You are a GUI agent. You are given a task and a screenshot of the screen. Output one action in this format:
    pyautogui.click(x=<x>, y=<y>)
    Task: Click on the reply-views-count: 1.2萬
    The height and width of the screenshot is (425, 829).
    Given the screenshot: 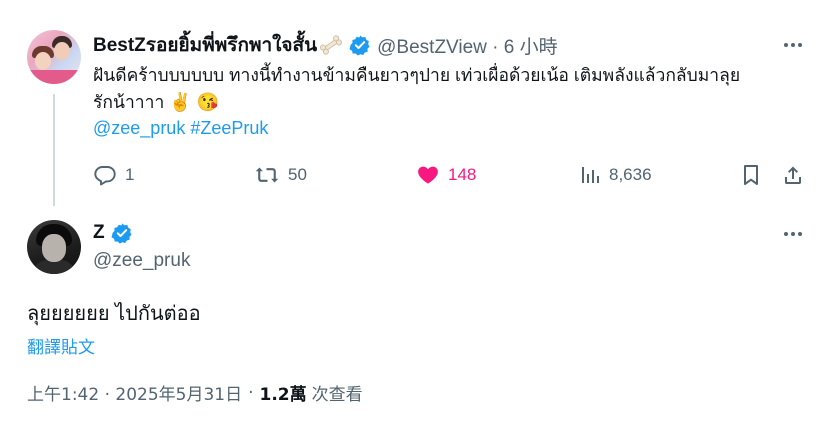 What is the action you would take?
    pyautogui.click(x=283, y=395)
    